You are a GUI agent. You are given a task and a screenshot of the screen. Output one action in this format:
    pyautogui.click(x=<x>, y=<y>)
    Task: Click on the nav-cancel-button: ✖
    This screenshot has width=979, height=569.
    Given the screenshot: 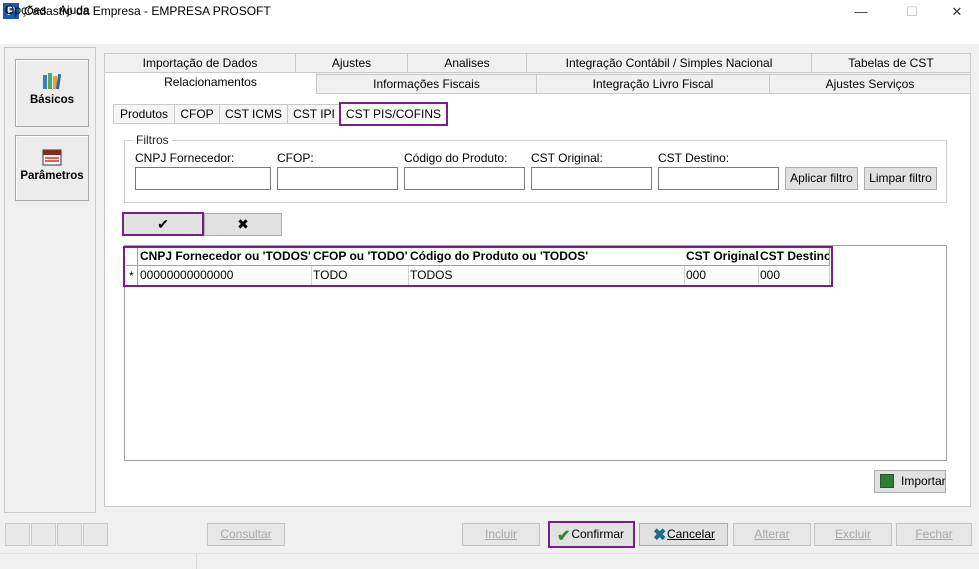 What is the action you would take?
    pyautogui.click(x=243, y=224)
    